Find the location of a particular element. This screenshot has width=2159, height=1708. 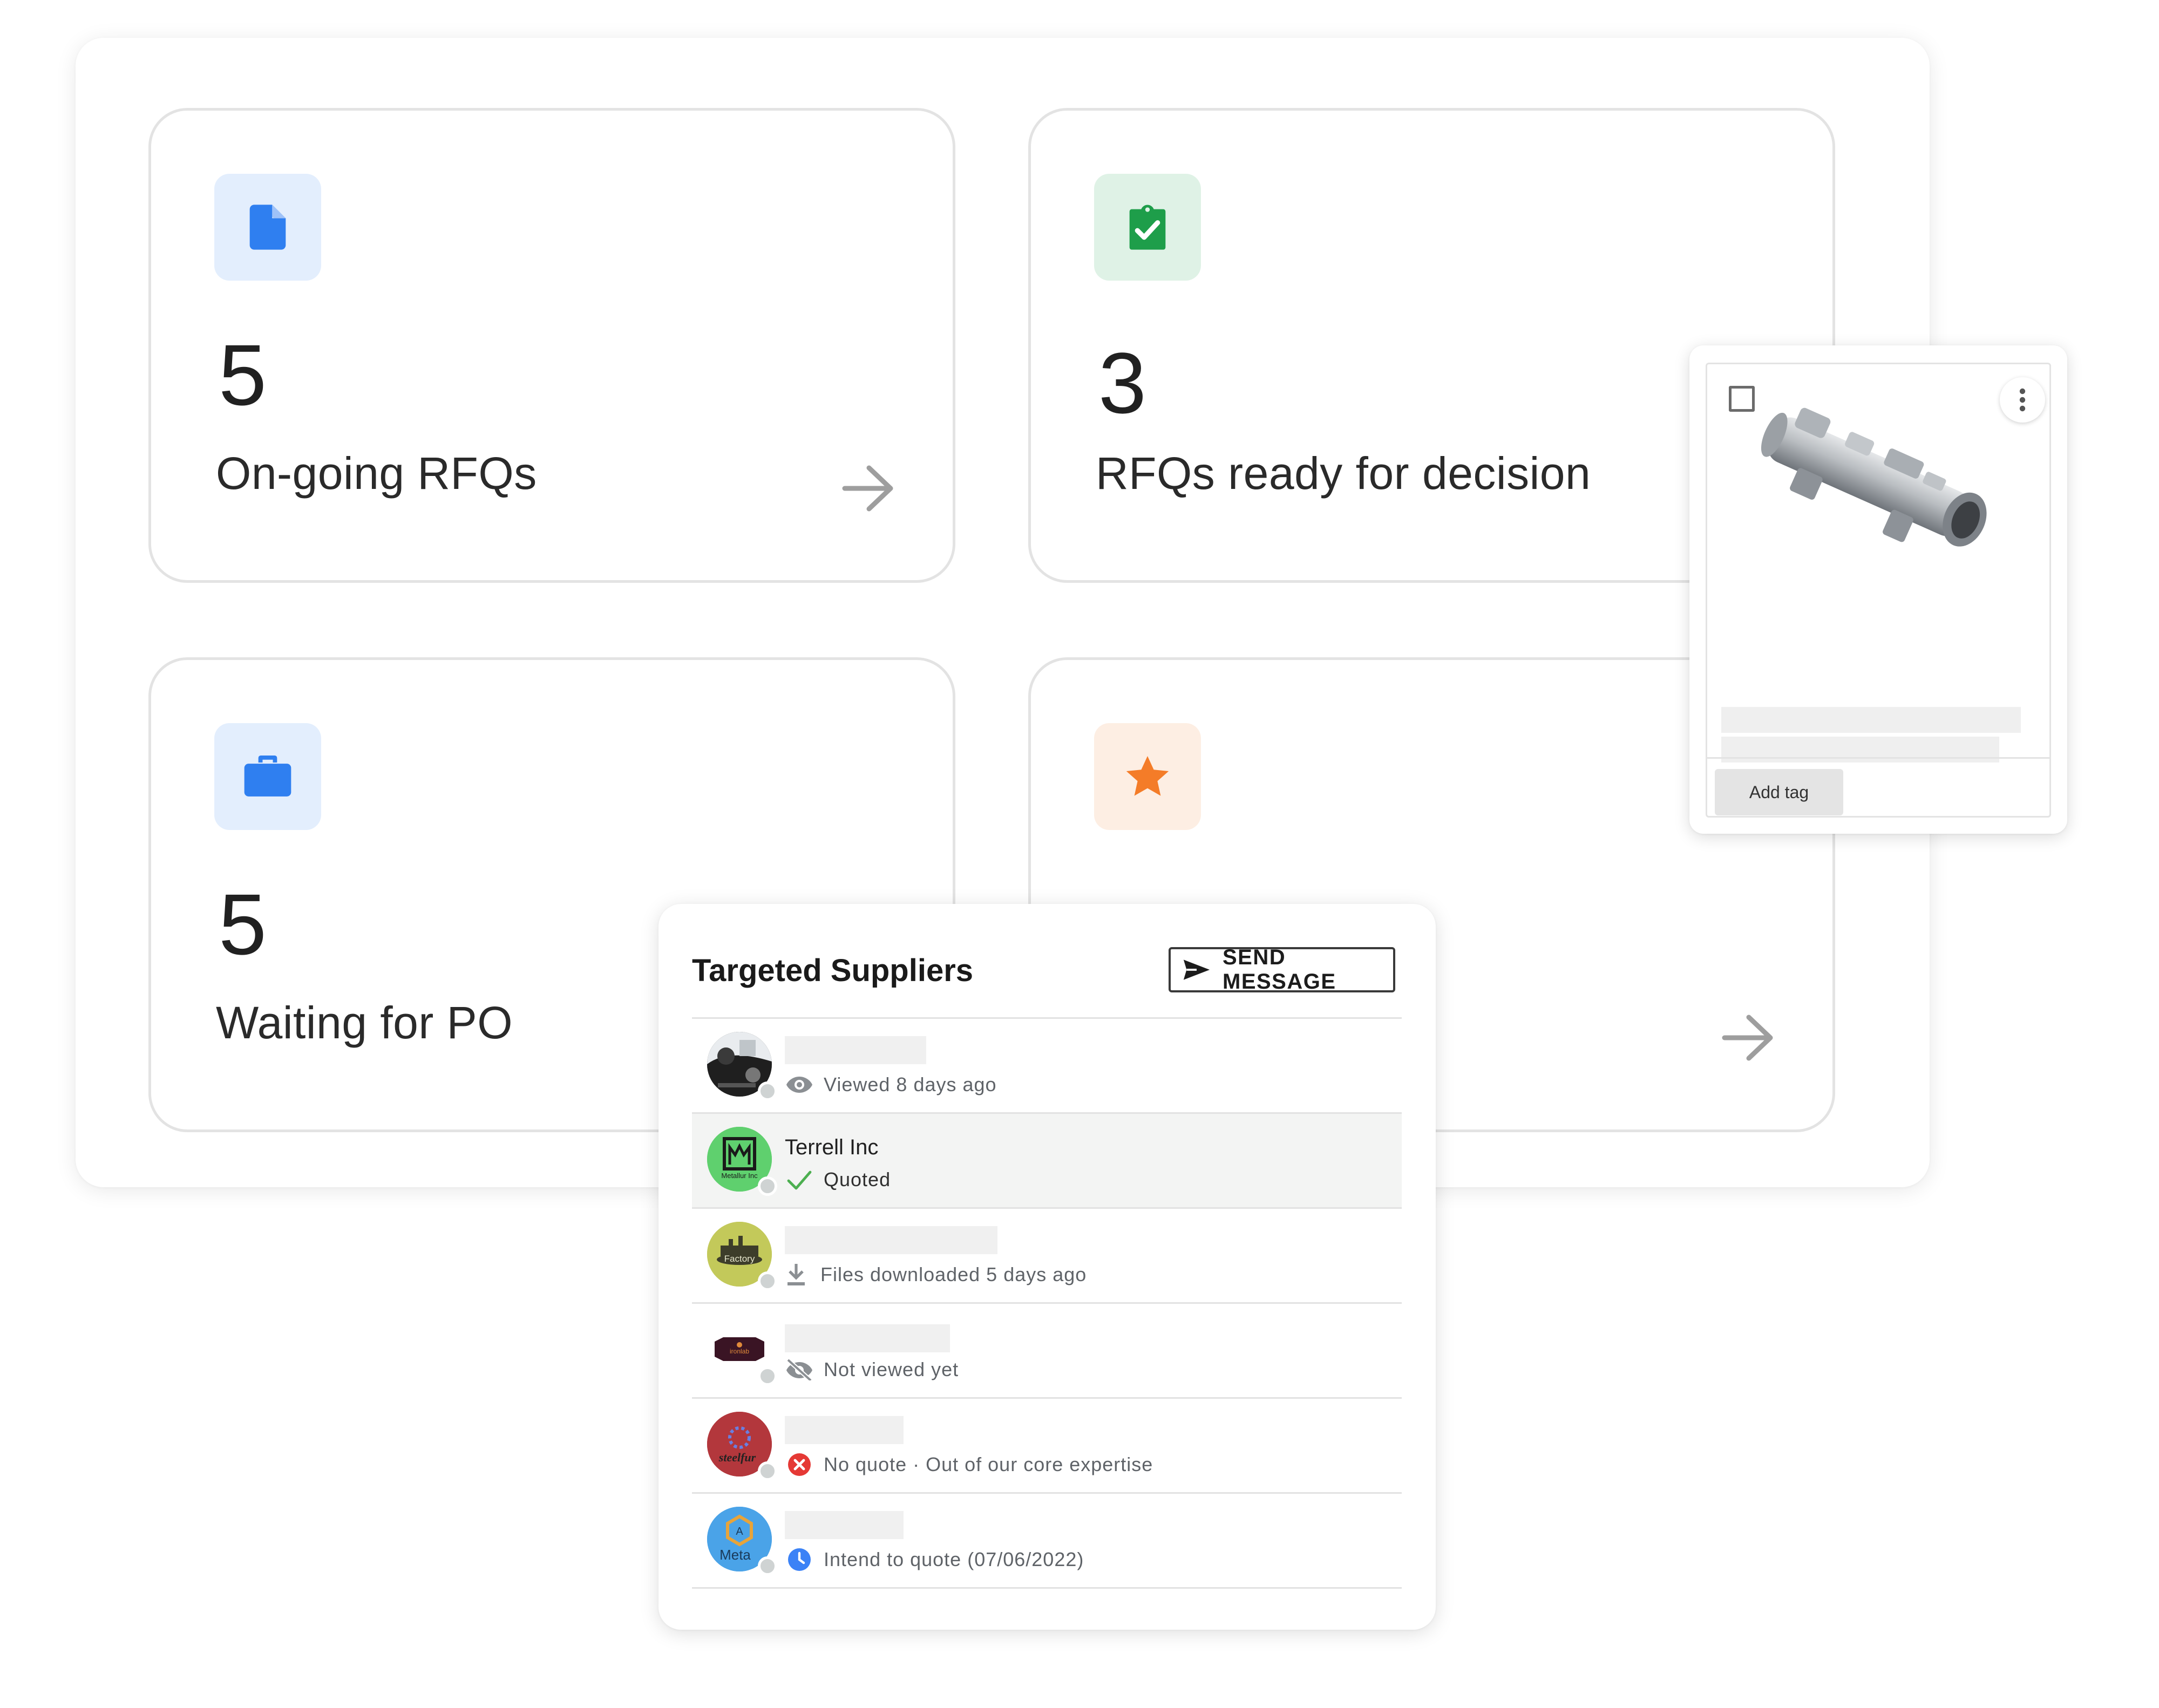

supplier-status: Viewed 8 days ago is located at coordinates (891, 1085).